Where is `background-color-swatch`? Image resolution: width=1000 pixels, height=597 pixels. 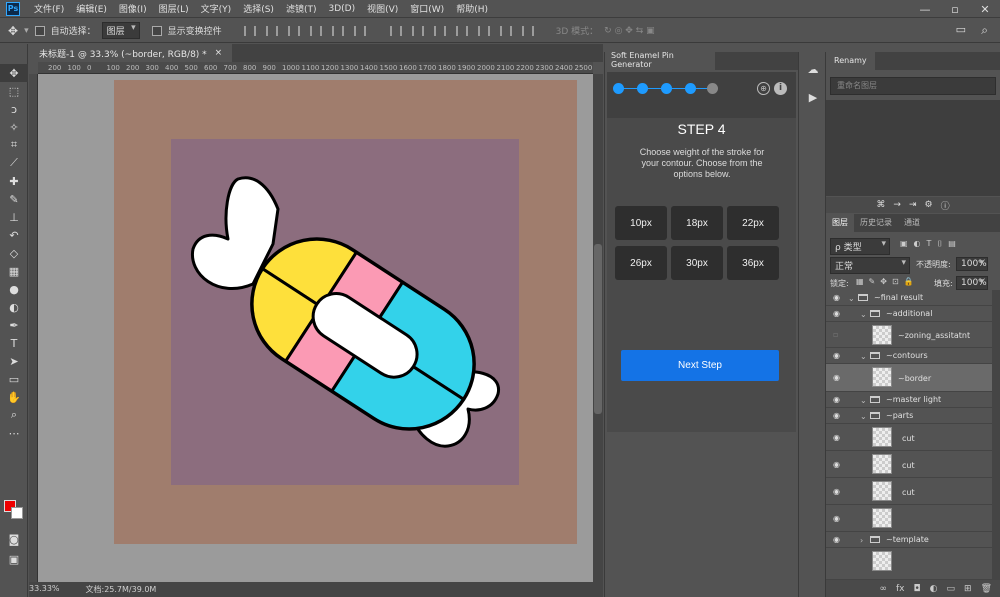 background-color-swatch is located at coordinates (17, 513).